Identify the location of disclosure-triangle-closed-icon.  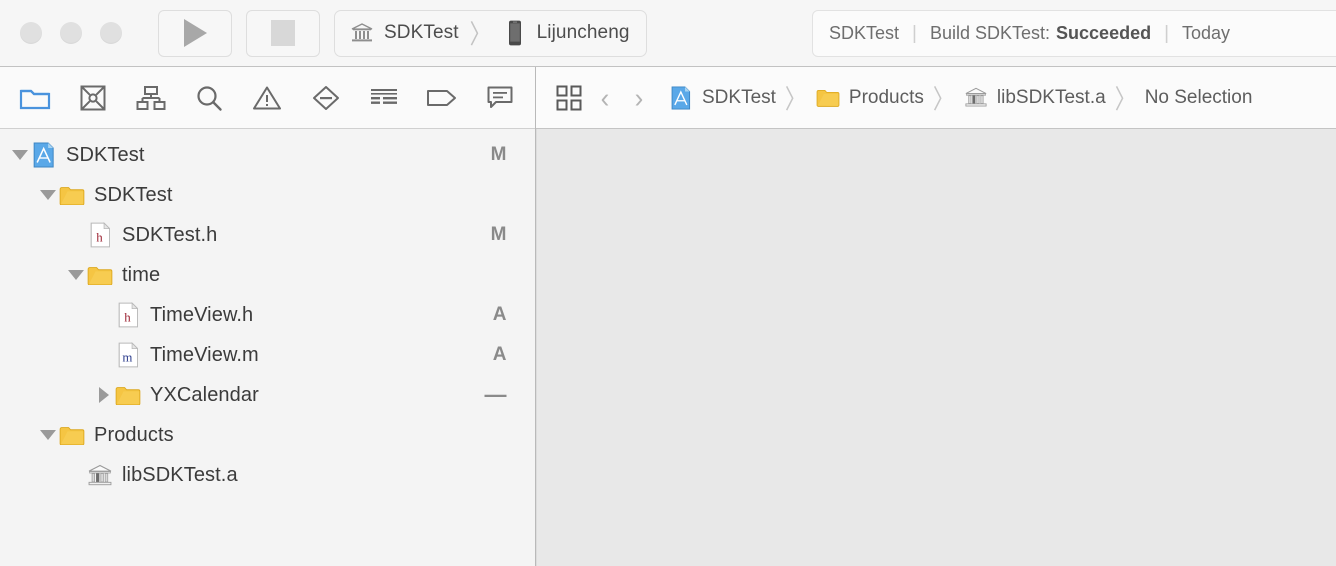
(104, 395).